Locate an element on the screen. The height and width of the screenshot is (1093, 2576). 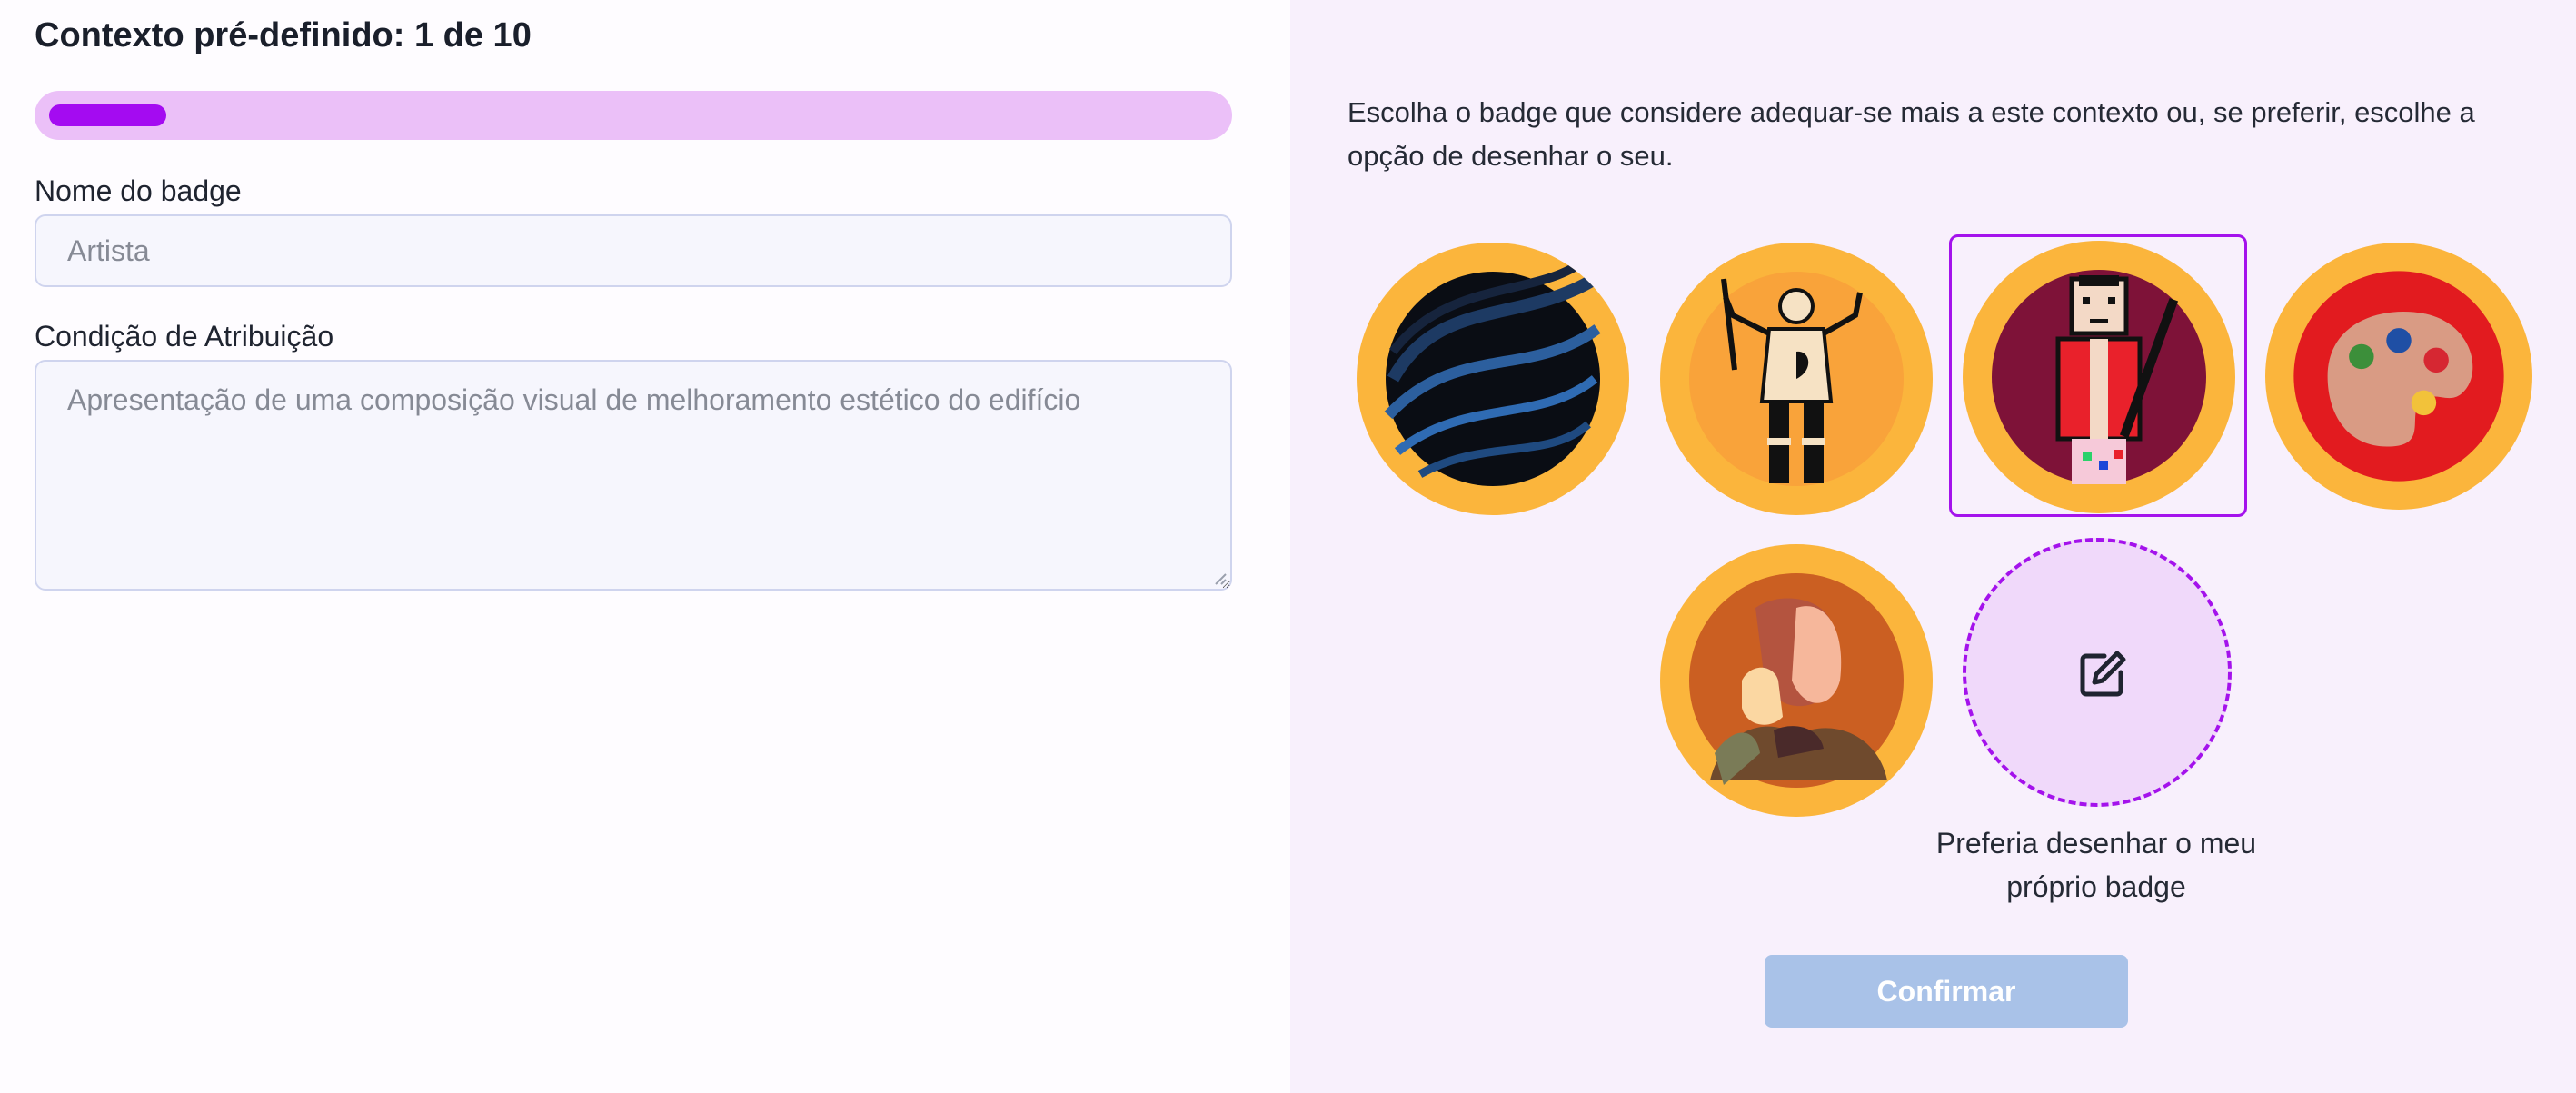
draw-own-badge-label: Preferia desenhar o meu próprio badge is located at coordinates (2096, 865).